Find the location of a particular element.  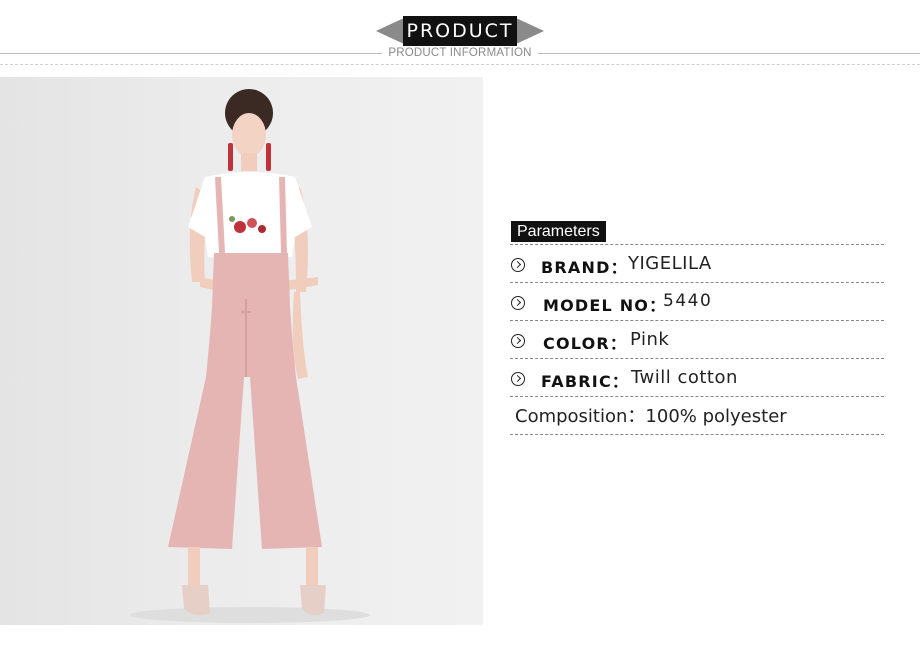

param-row-composition: Composition：100% polyester is located at coordinates (698, 416).